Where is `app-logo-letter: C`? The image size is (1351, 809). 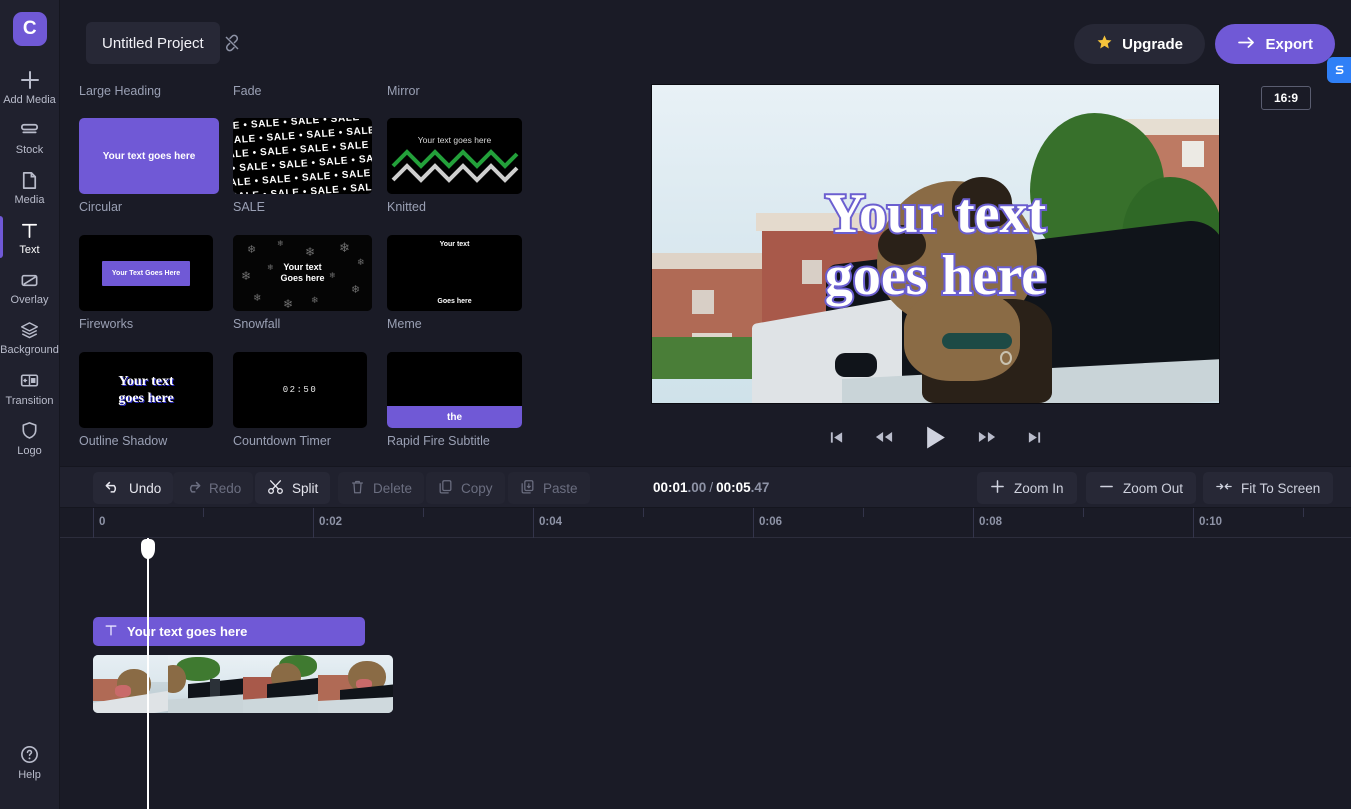 app-logo-letter: C is located at coordinates (29, 28).